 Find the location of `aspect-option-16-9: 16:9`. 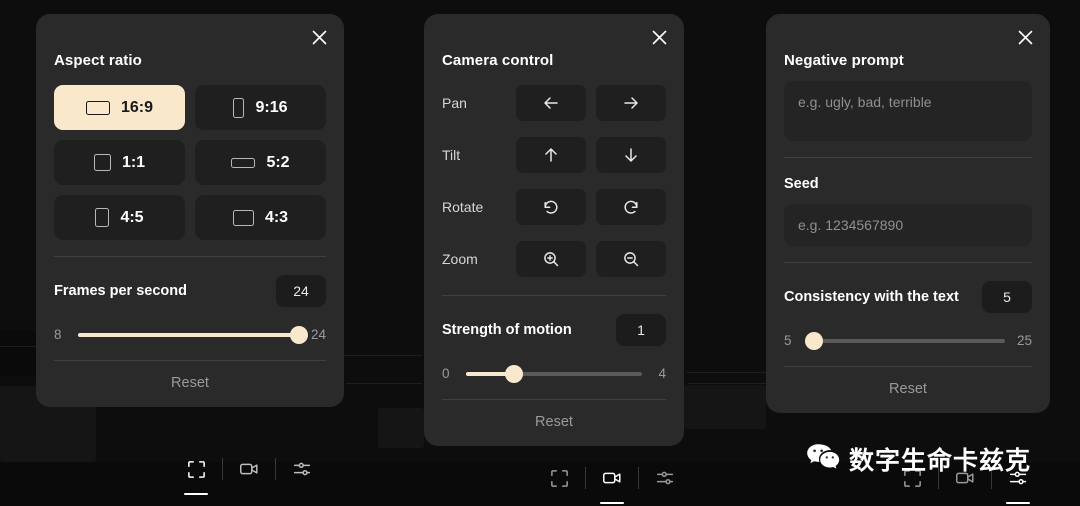

aspect-option-16-9: 16:9 is located at coordinates (119, 107).